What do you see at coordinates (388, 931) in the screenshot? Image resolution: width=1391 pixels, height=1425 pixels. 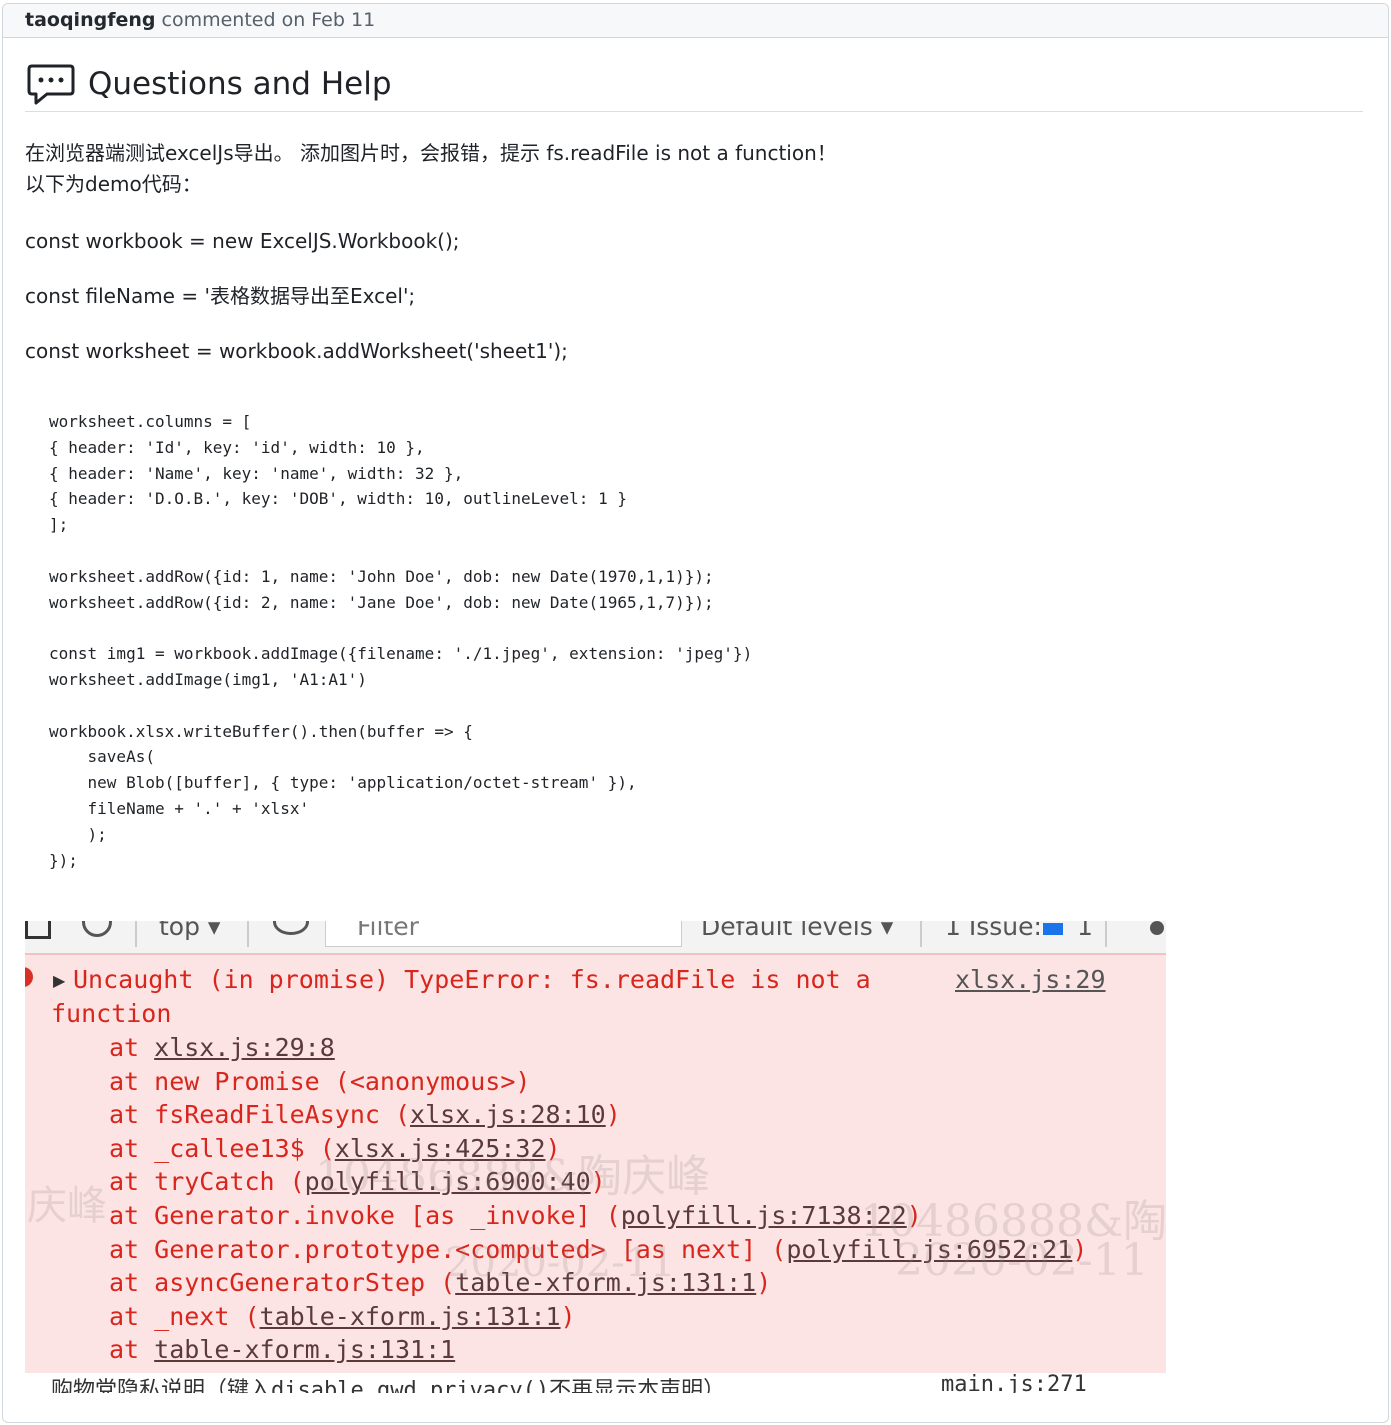 I see `filter-placeholder: Filter` at bounding box center [388, 931].